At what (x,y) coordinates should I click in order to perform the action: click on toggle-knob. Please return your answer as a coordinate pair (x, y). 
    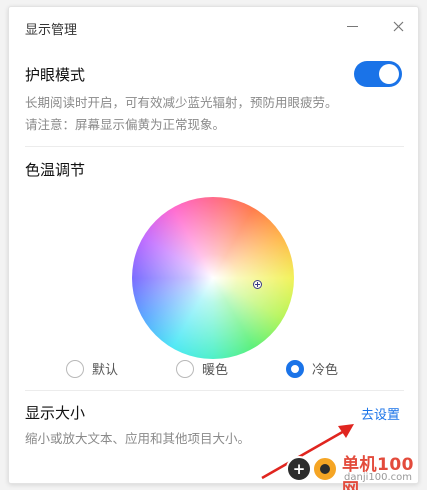
    Looking at the image, I should click on (389, 74).